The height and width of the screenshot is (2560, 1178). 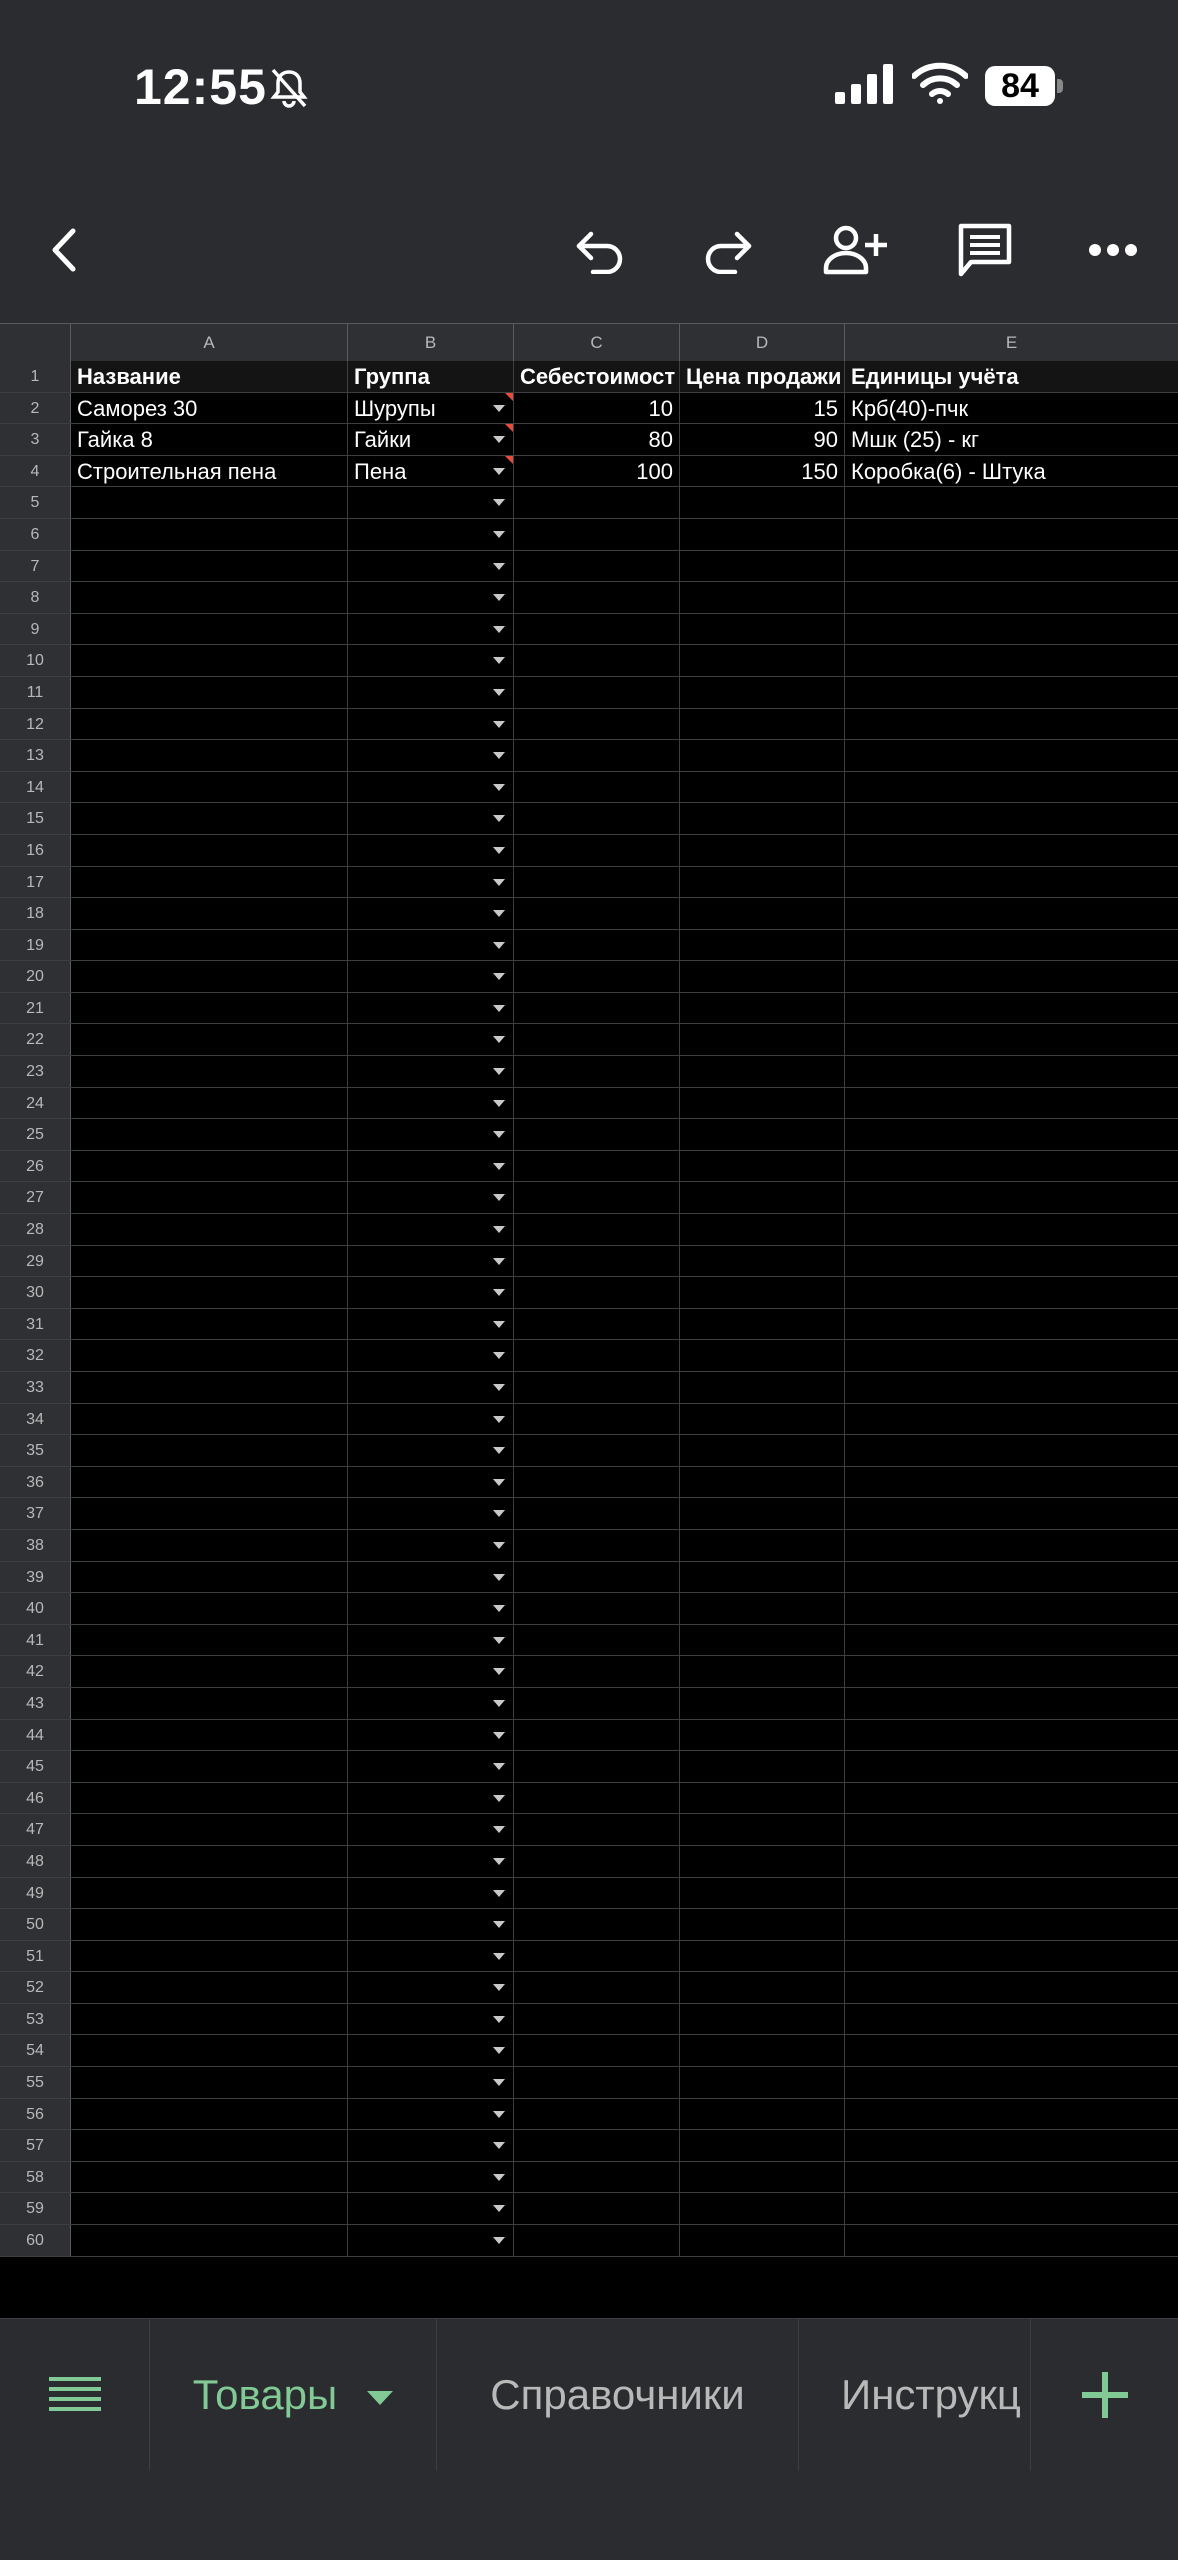 What do you see at coordinates (35, 1608) in the screenshot?
I see `row-number: 40` at bounding box center [35, 1608].